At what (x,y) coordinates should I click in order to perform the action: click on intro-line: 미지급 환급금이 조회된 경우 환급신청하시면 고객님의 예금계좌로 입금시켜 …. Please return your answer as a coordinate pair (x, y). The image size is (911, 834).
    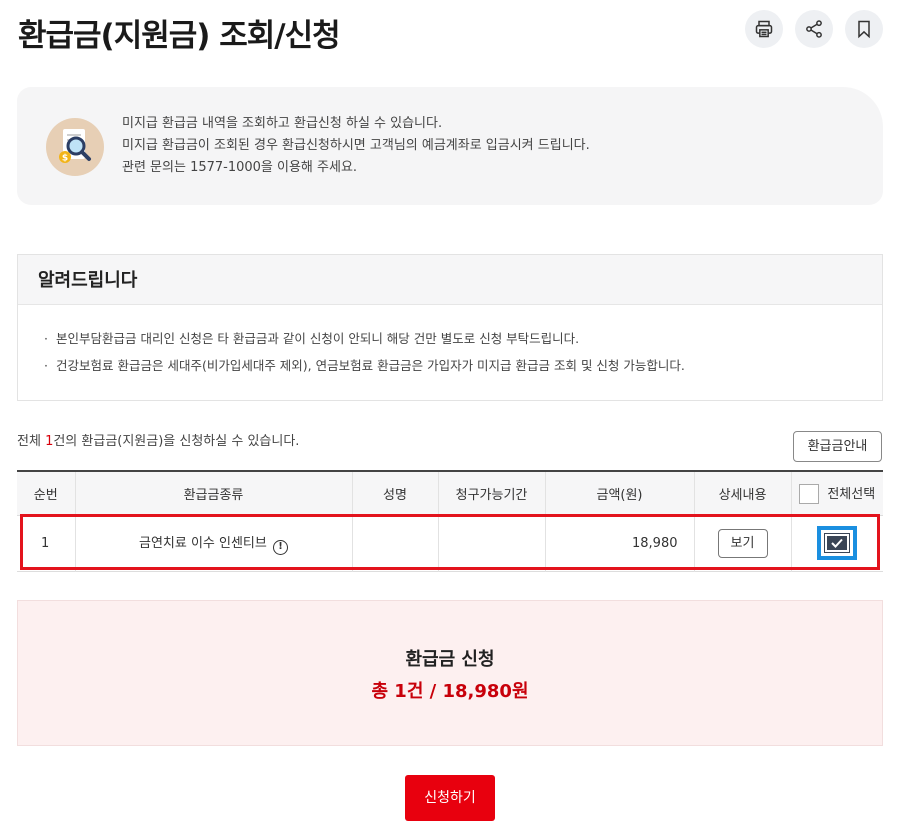
    Looking at the image, I should click on (356, 145).